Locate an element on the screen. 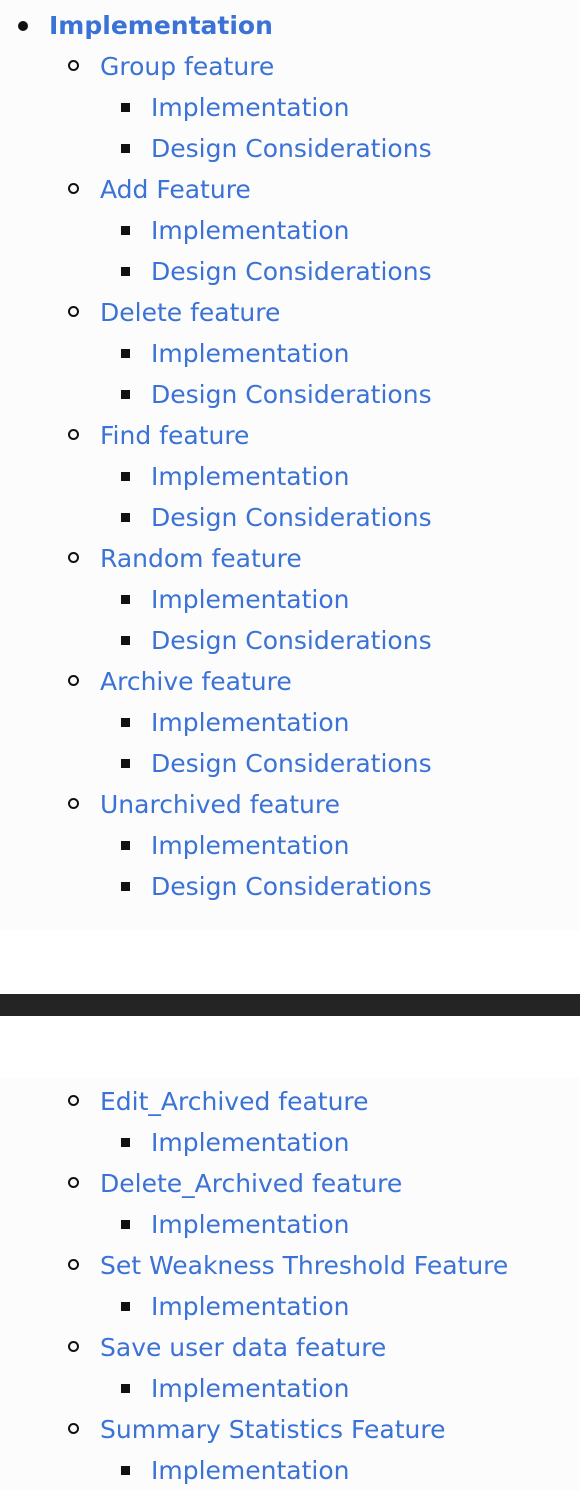 Image resolution: width=580 pixels, height=1494 pixels. toc-link-archive-feature: Archive feature is located at coordinates (196, 681).